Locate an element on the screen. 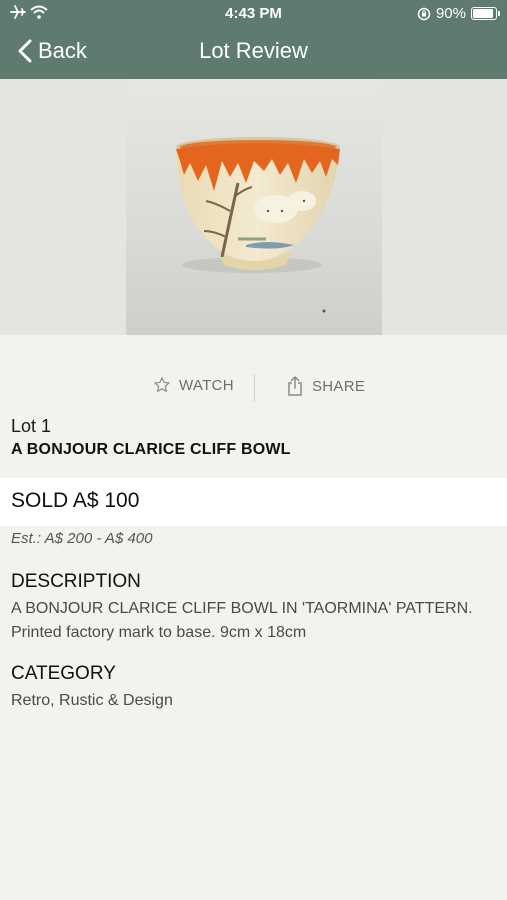 The height and width of the screenshot is (900, 507). watch-button: WATCH is located at coordinates (193, 385).